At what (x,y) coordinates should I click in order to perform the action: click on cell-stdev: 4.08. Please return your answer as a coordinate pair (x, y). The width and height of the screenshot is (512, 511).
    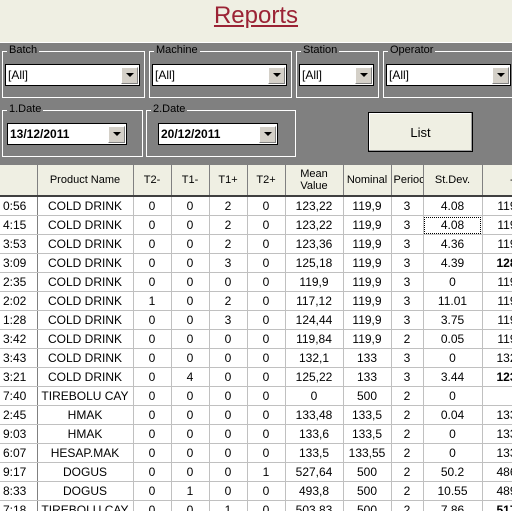
    Looking at the image, I should click on (453, 206).